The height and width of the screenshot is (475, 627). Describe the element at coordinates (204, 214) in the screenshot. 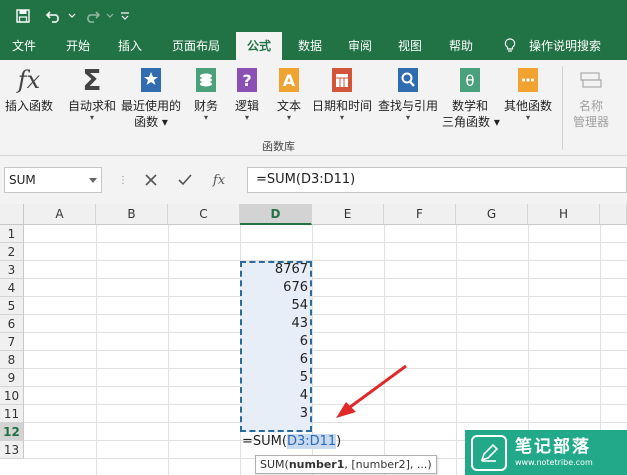

I see `column-header-c: C` at that location.